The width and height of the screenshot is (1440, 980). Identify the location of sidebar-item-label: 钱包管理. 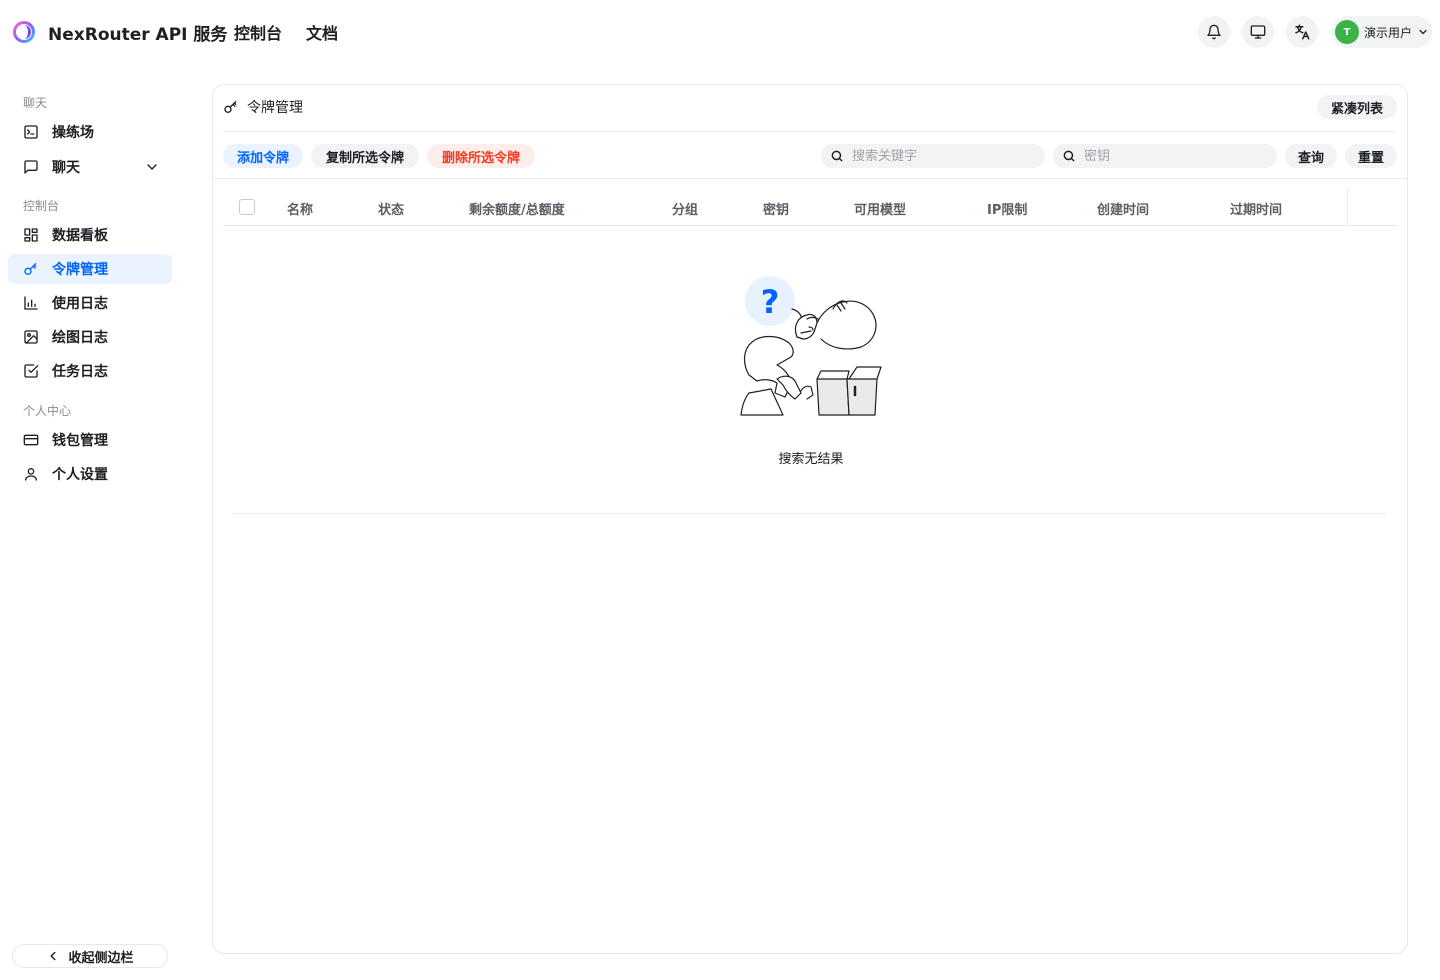
(80, 441).